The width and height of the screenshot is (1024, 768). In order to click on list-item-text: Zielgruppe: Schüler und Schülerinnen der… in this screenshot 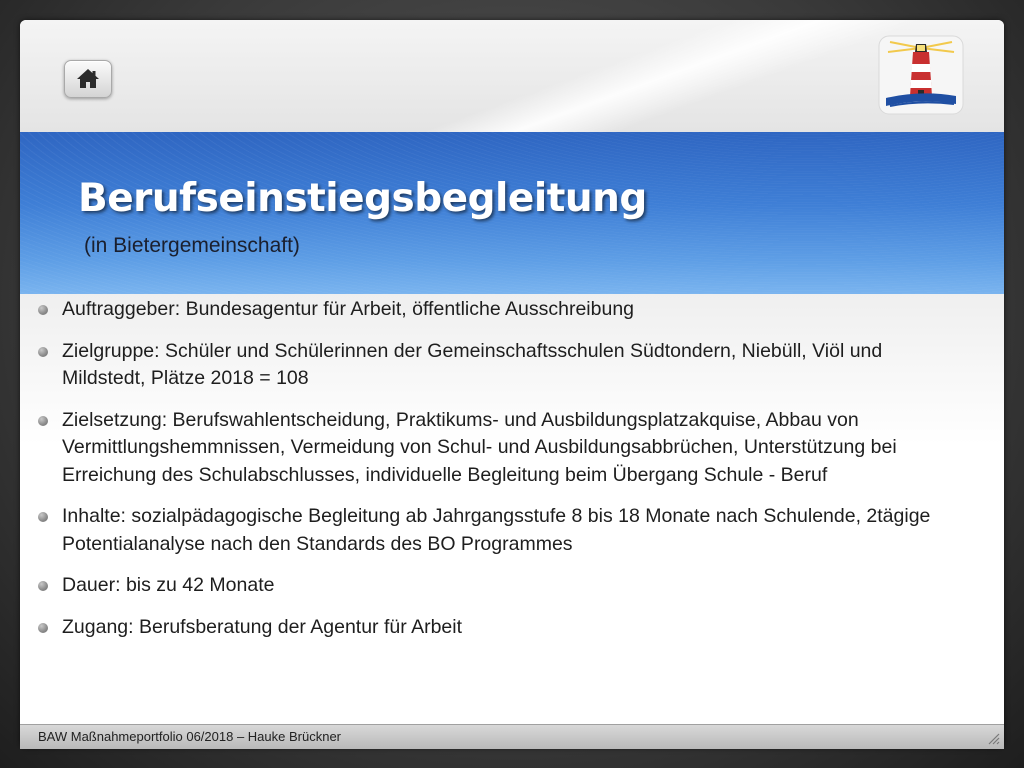, I will do `click(472, 364)`.